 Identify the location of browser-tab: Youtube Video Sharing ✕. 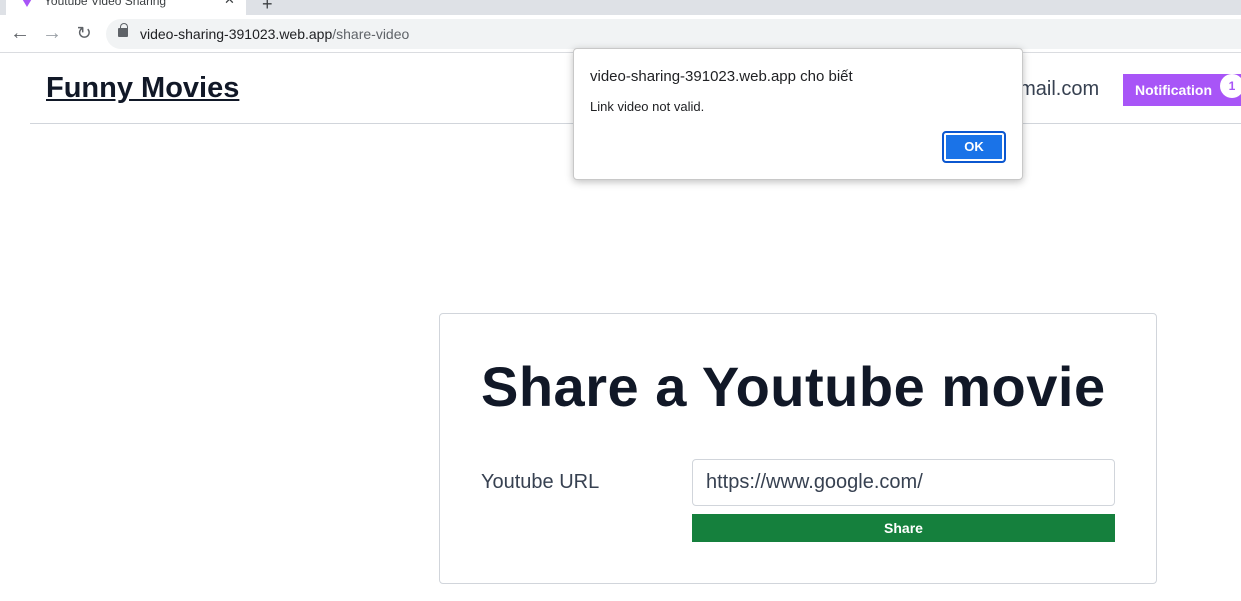
(126, 7).